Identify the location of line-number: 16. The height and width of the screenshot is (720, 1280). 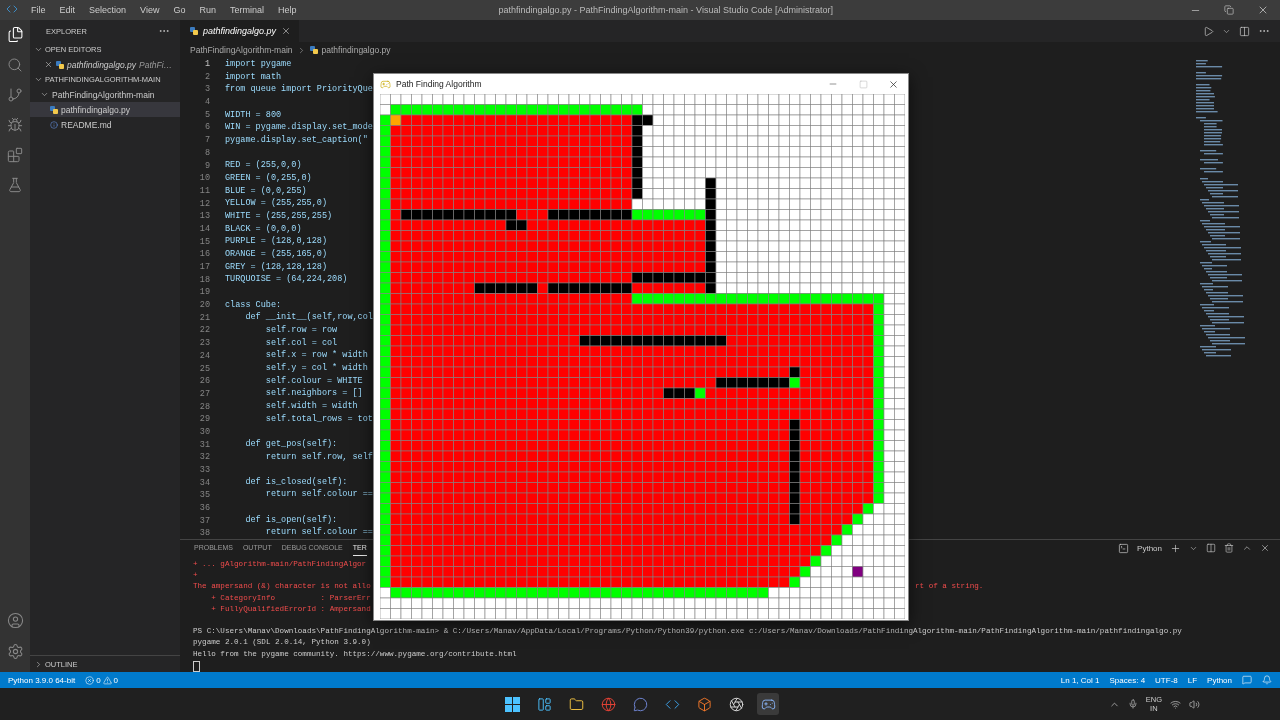
(204, 254).